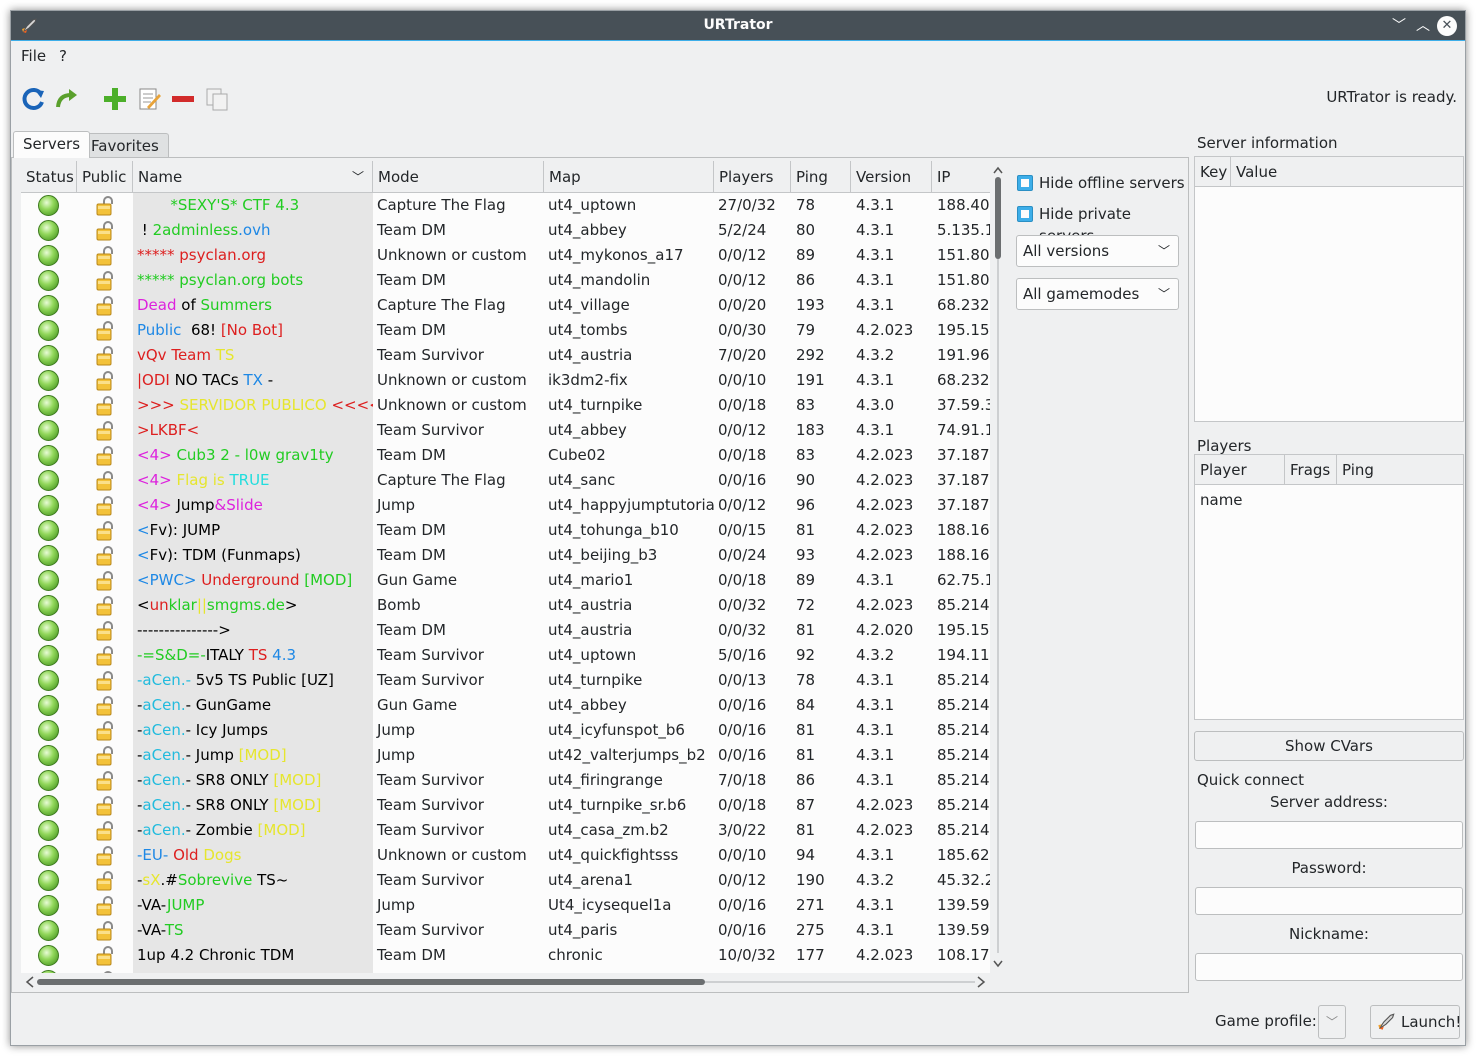 This screenshot has width=1482, height=1062. I want to click on server-address-field, so click(1329, 835).